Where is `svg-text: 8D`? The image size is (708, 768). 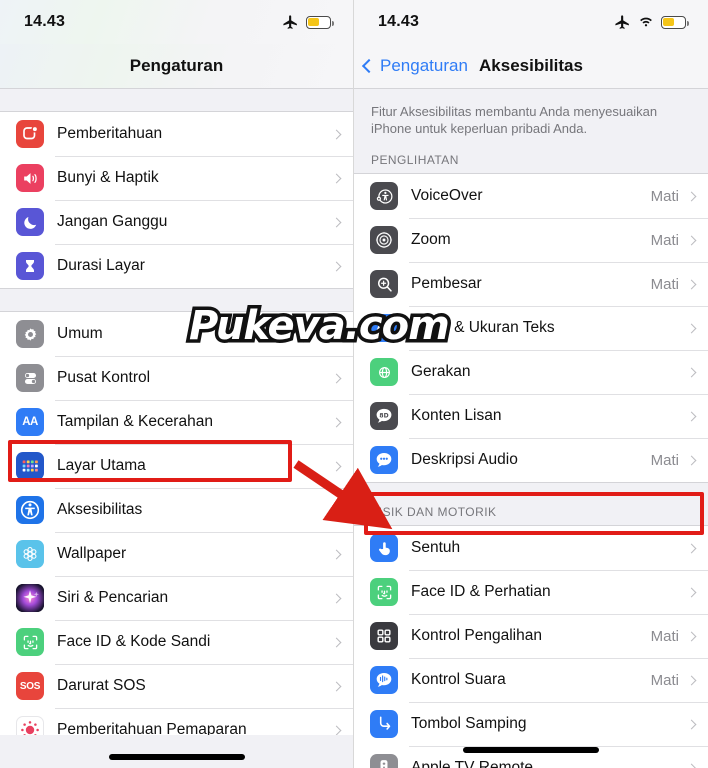
svg-text: 8D is located at coordinates (383, 415).